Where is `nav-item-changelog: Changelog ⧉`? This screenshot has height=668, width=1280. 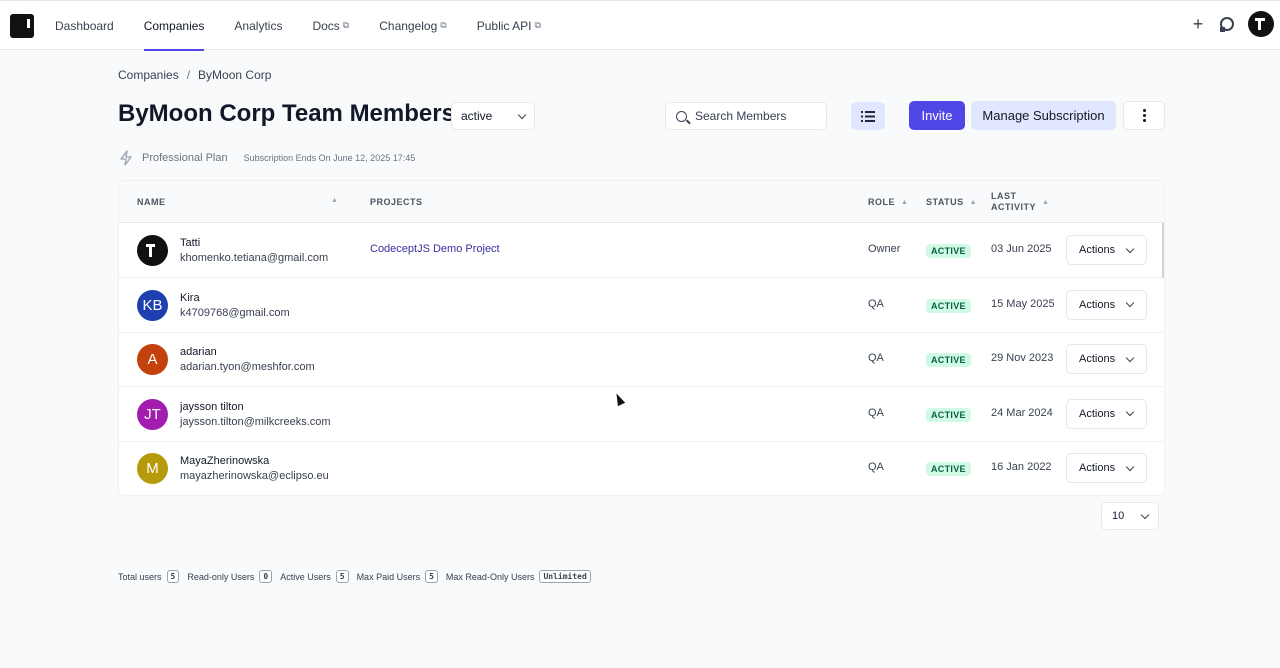
nav-item-changelog: Changelog ⧉ is located at coordinates (413, 25).